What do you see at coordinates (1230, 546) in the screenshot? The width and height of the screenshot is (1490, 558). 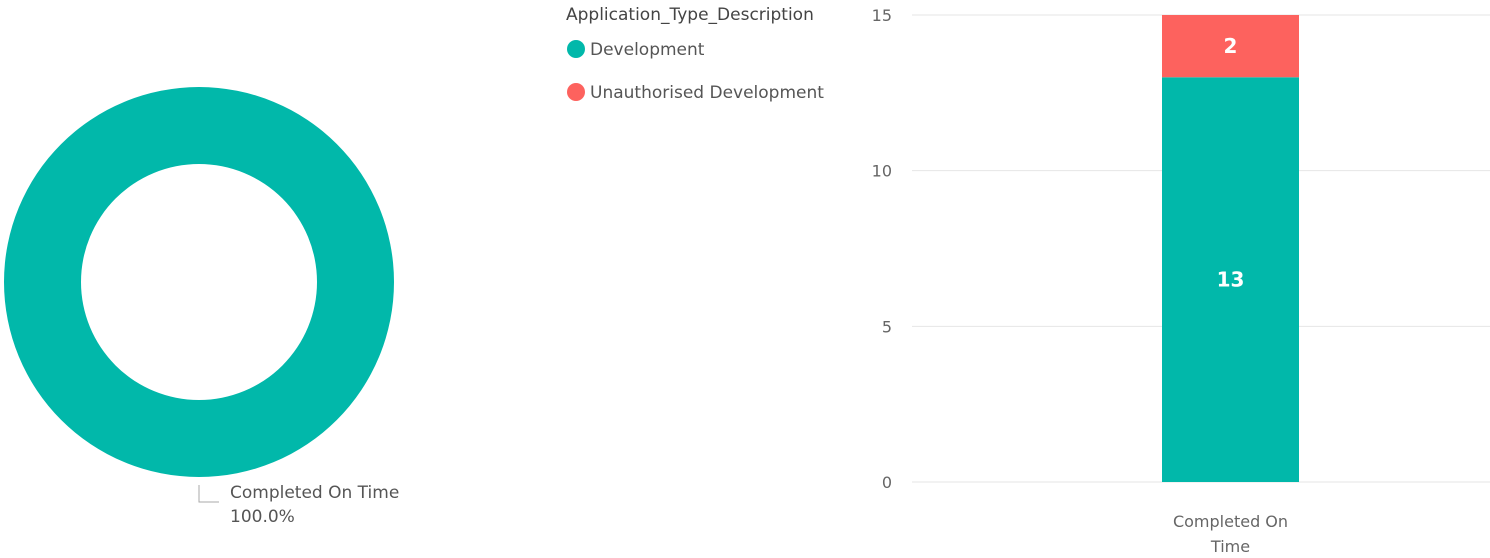 I see `x-category-label-line: Time` at bounding box center [1230, 546].